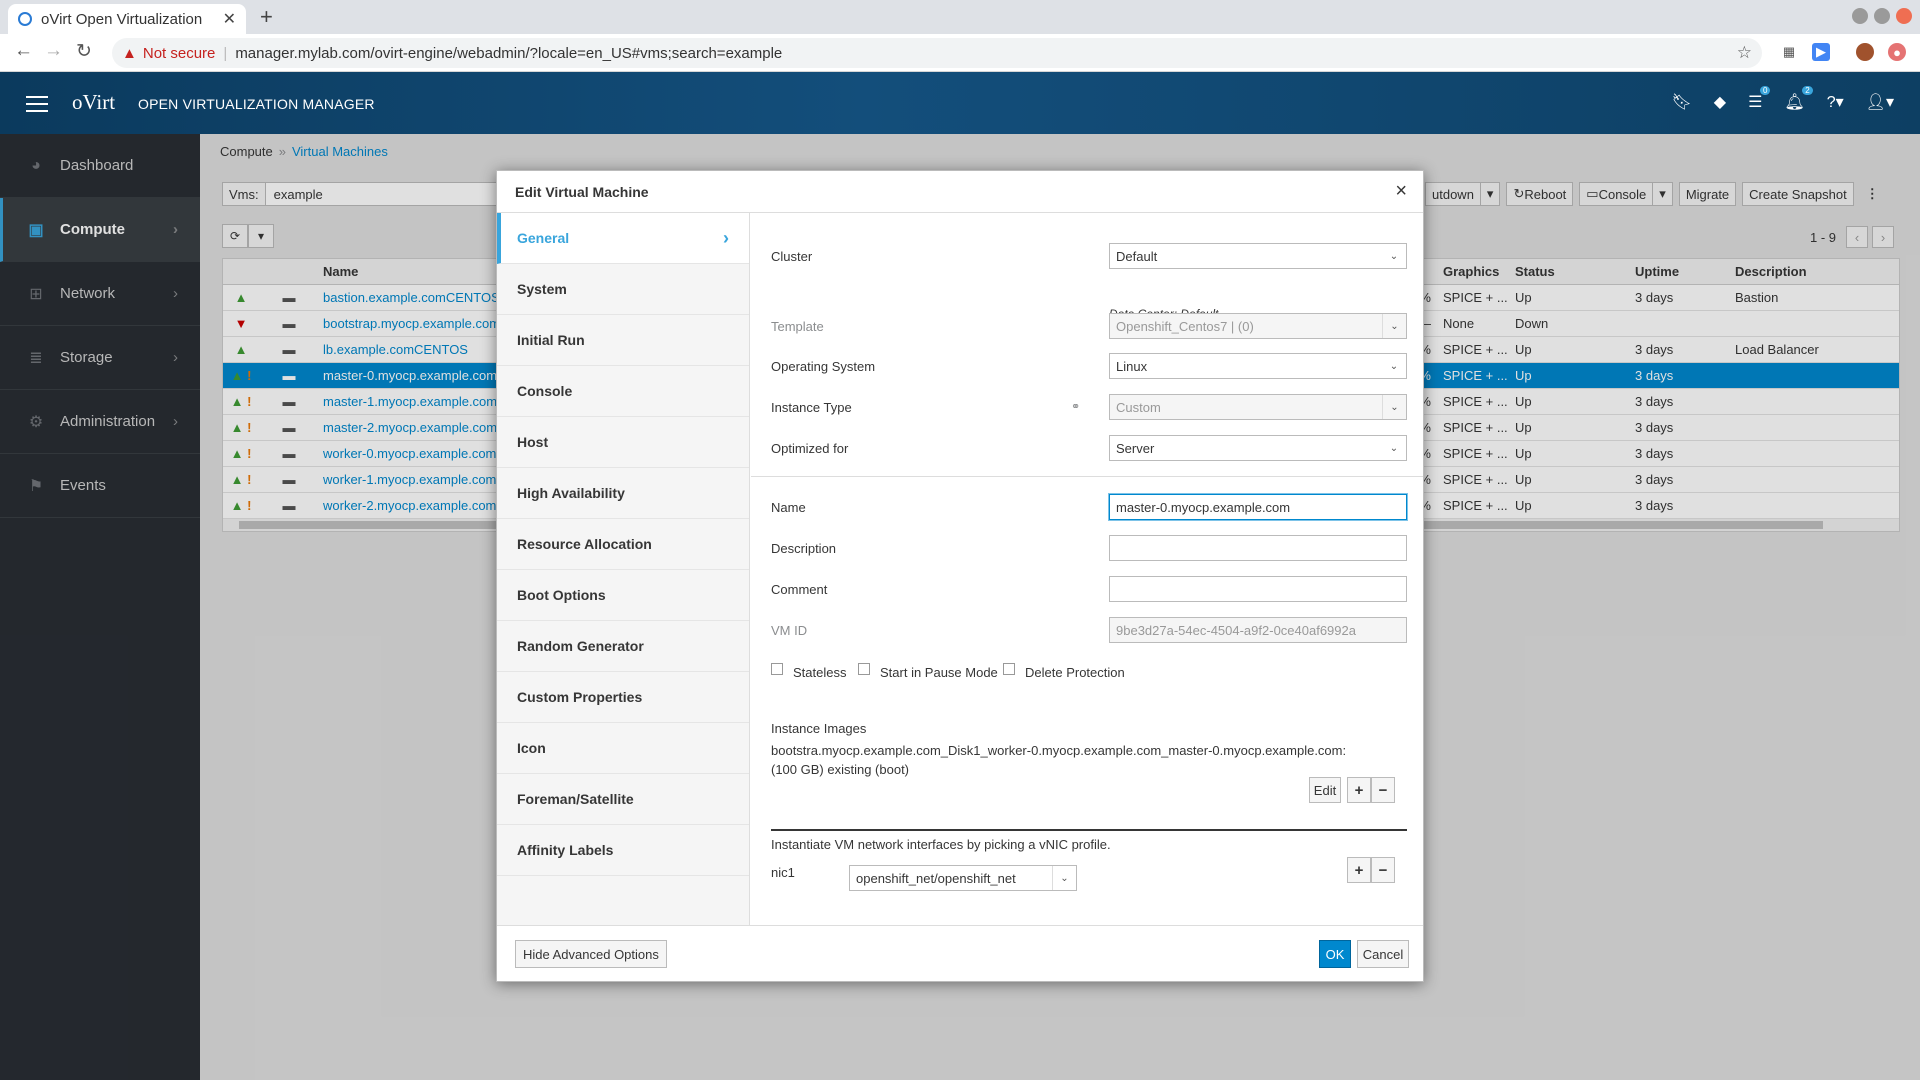 The image size is (1920, 1080). What do you see at coordinates (1744, 53) in the screenshot?
I see `bookmark-star-icon: ☆` at bounding box center [1744, 53].